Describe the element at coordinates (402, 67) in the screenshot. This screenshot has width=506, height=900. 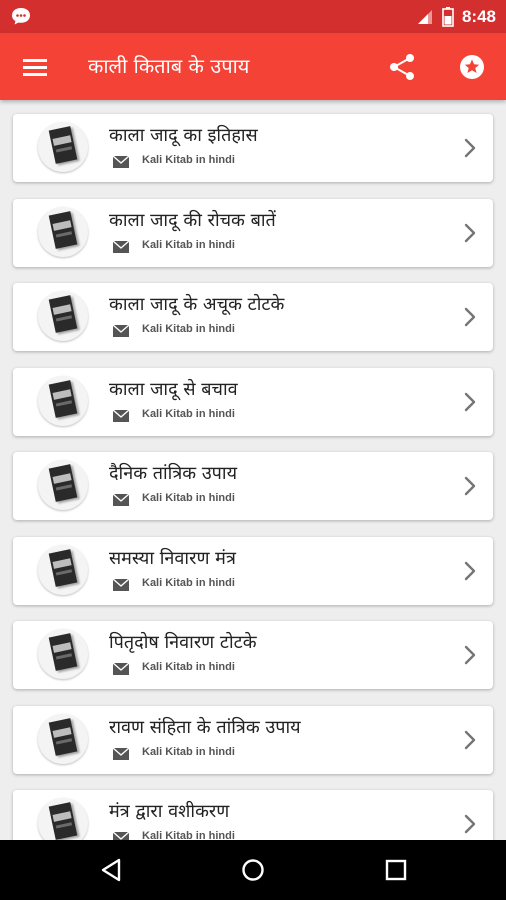
I see `share-icon` at that location.